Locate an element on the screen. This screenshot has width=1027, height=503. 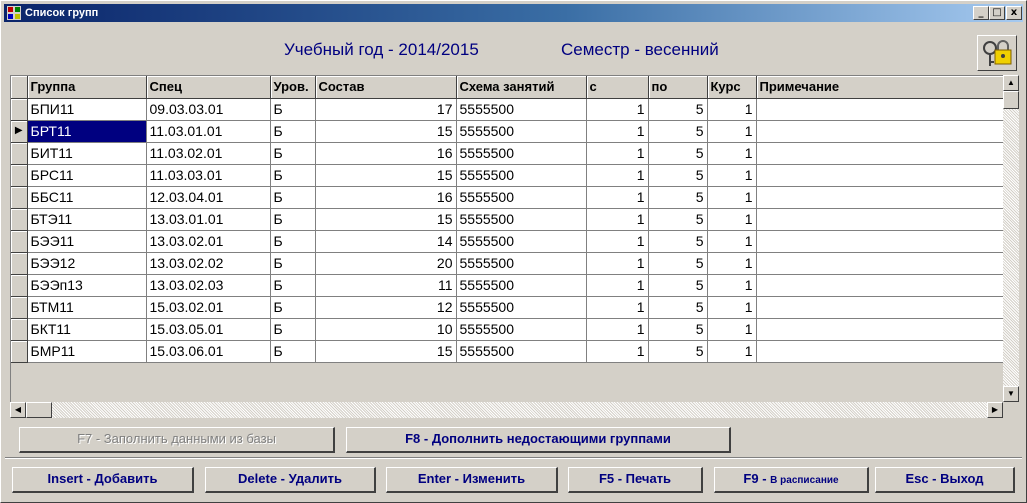
table-row: БПИ11 09.03.03.01 Б 17 5555500 1 5 1 is located at coordinates (511, 109).